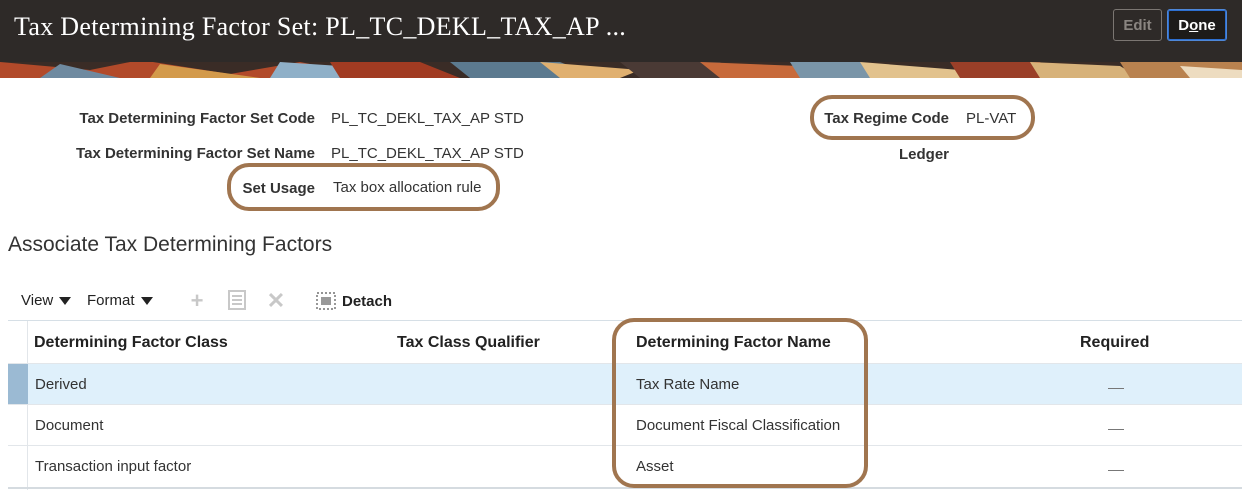 The width and height of the screenshot is (1242, 503). What do you see at coordinates (61, 384) in the screenshot?
I see `cell-factor-class: Derived` at bounding box center [61, 384].